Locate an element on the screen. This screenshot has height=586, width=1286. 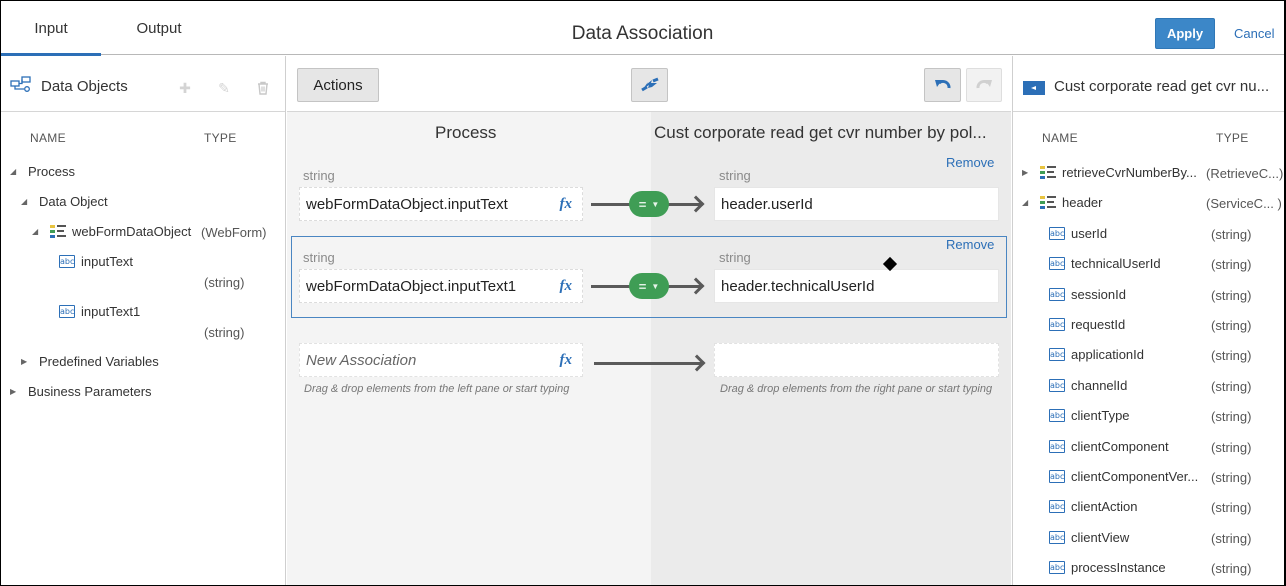
tree-item-business-parameters: ▶ Business Parameters is located at coordinates (81, 391).